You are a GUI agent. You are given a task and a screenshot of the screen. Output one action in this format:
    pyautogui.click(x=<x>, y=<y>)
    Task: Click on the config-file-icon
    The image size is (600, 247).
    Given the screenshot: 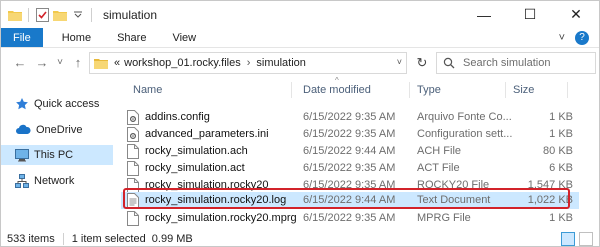 What is the action you would take?
    pyautogui.click(x=133, y=134)
    